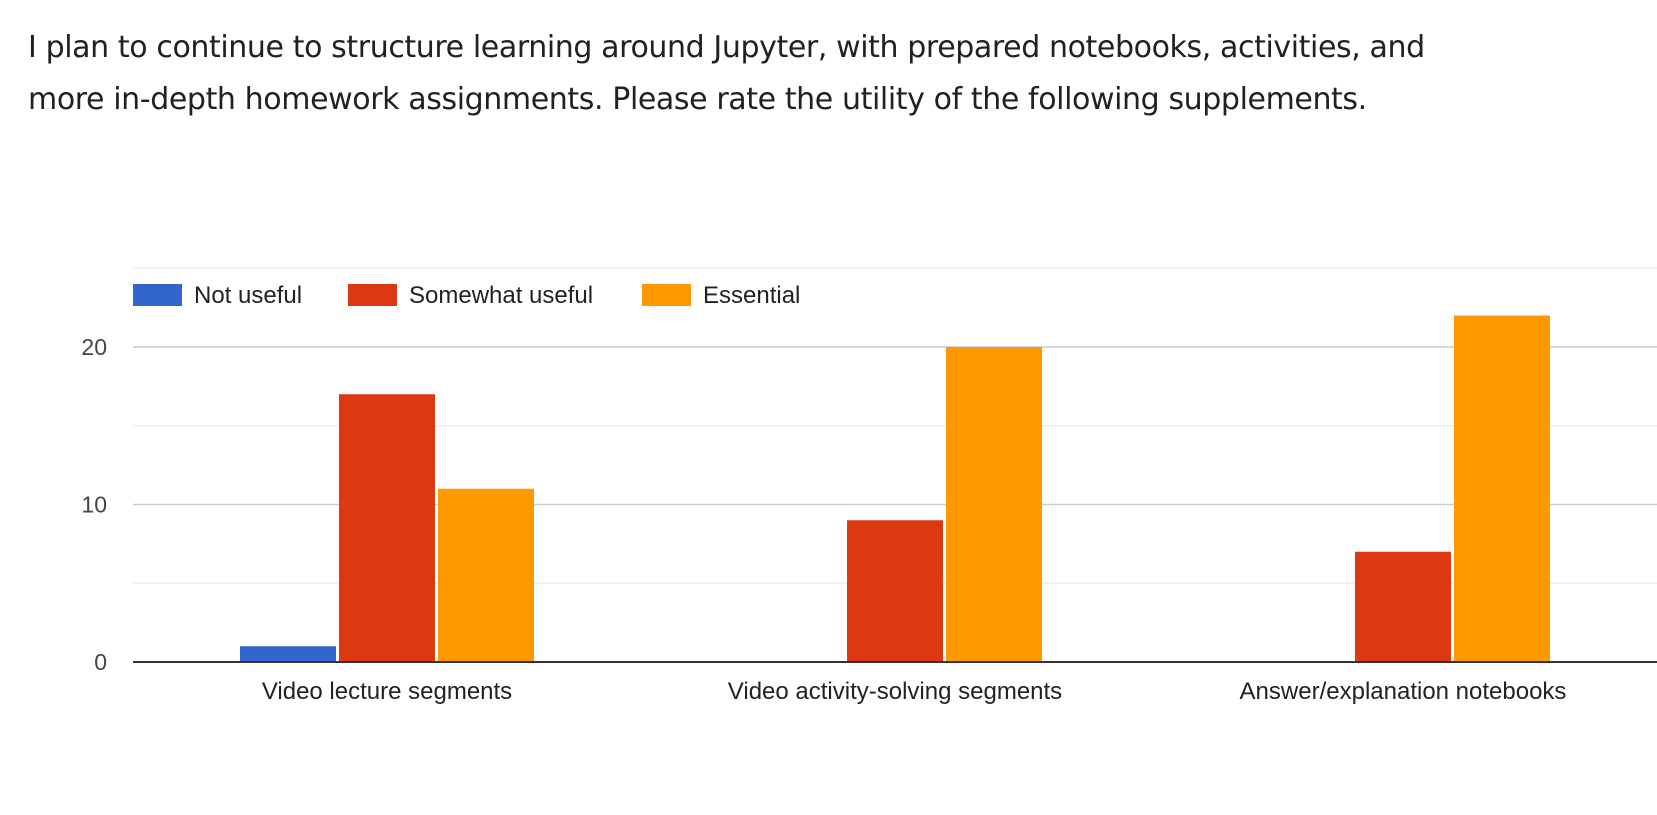 The width and height of the screenshot is (1657, 815). Describe the element at coordinates (100, 662) in the screenshot. I see `y-tick-label: 0` at that location.